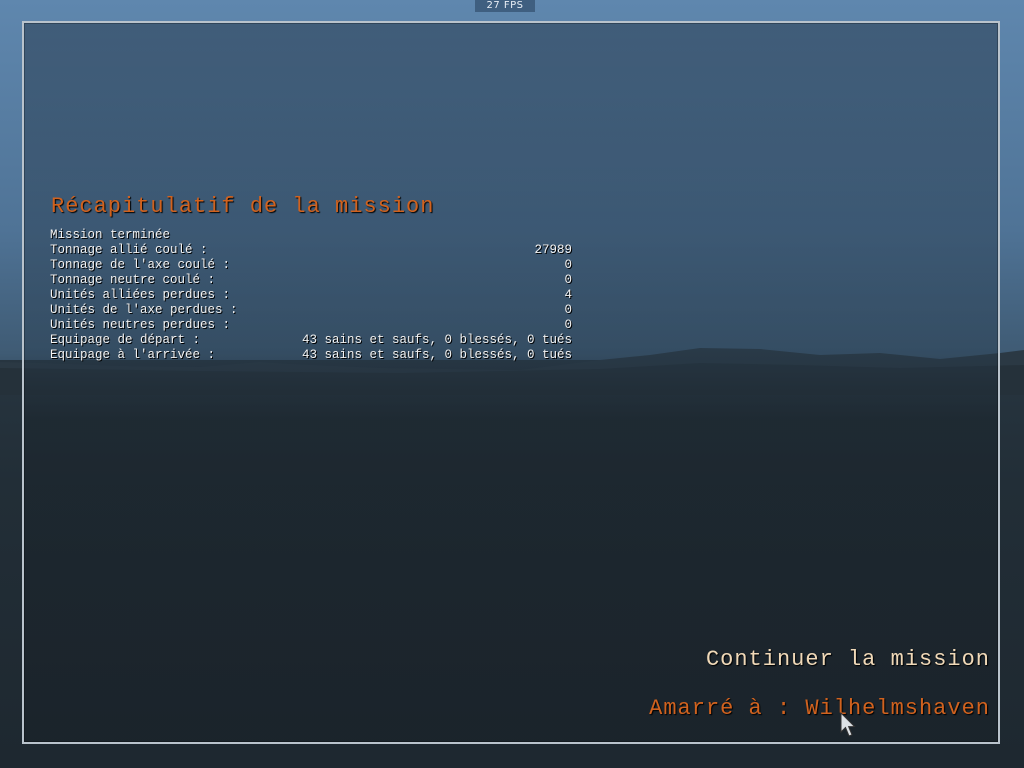 Image resolution: width=1024 pixels, height=768 pixels. Describe the element at coordinates (133, 280) in the screenshot. I see `stat-label: Tonnage neutre coulé :` at that location.